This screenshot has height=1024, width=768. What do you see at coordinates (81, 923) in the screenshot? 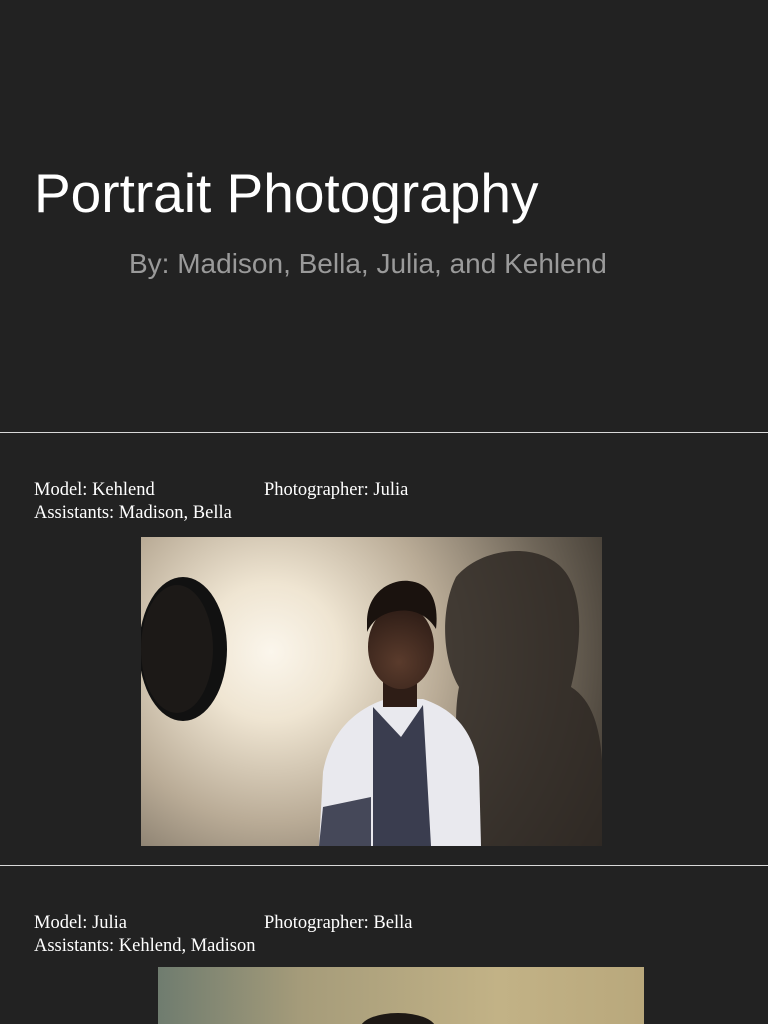
I see `model-credit: Model: Julia` at bounding box center [81, 923].